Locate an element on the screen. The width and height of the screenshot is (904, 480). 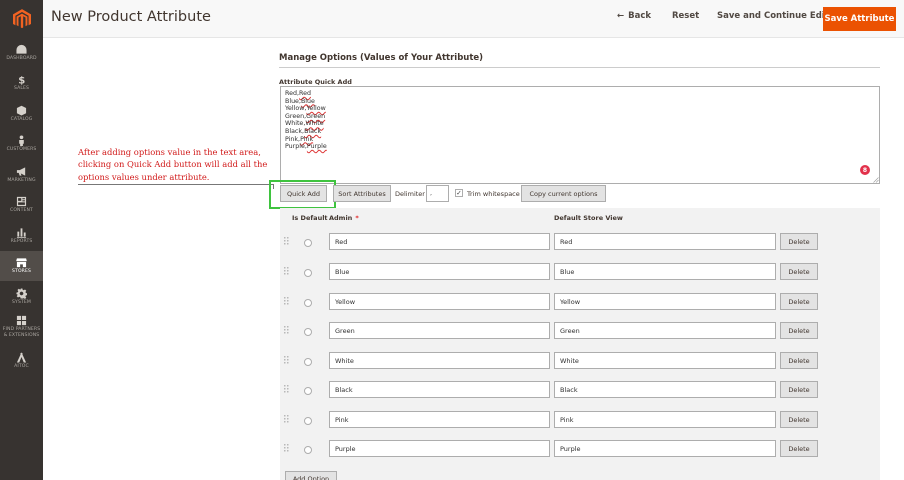
store-view-value-input: White is located at coordinates (665, 360).